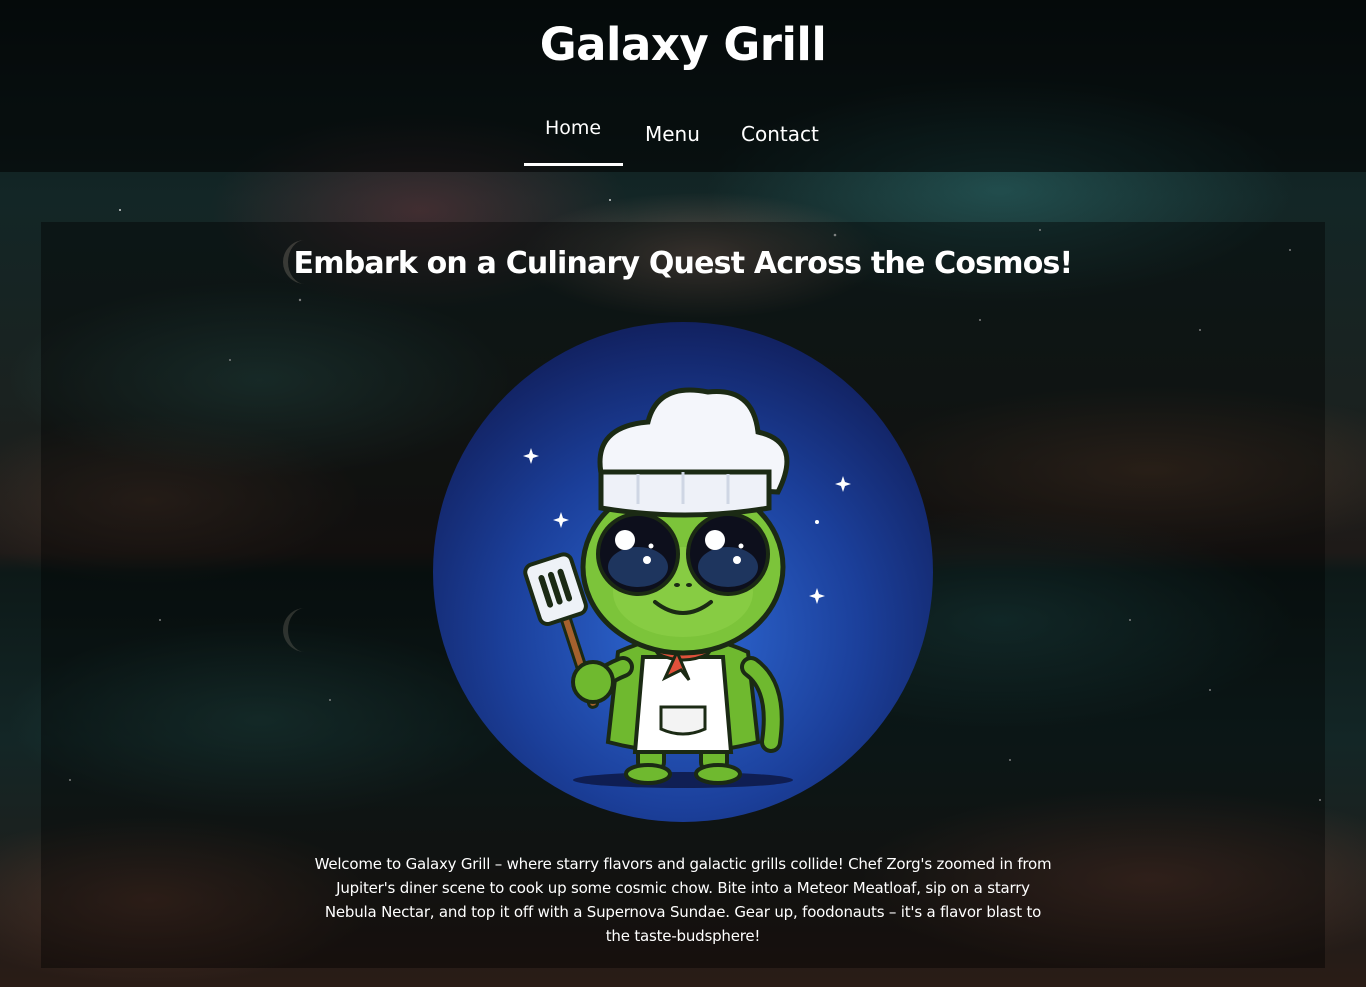 The image size is (1366, 987). Describe the element at coordinates (780, 134) in the screenshot. I see `nav-link-contact: Contact` at that location.